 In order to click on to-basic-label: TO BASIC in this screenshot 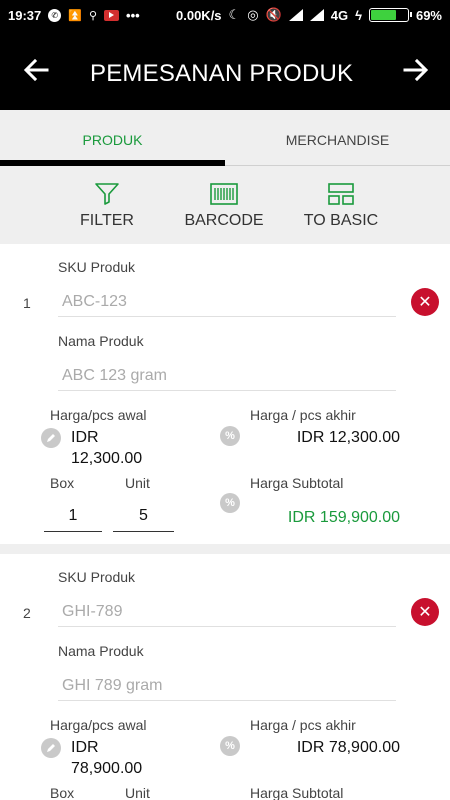, I will do `click(341, 220)`.